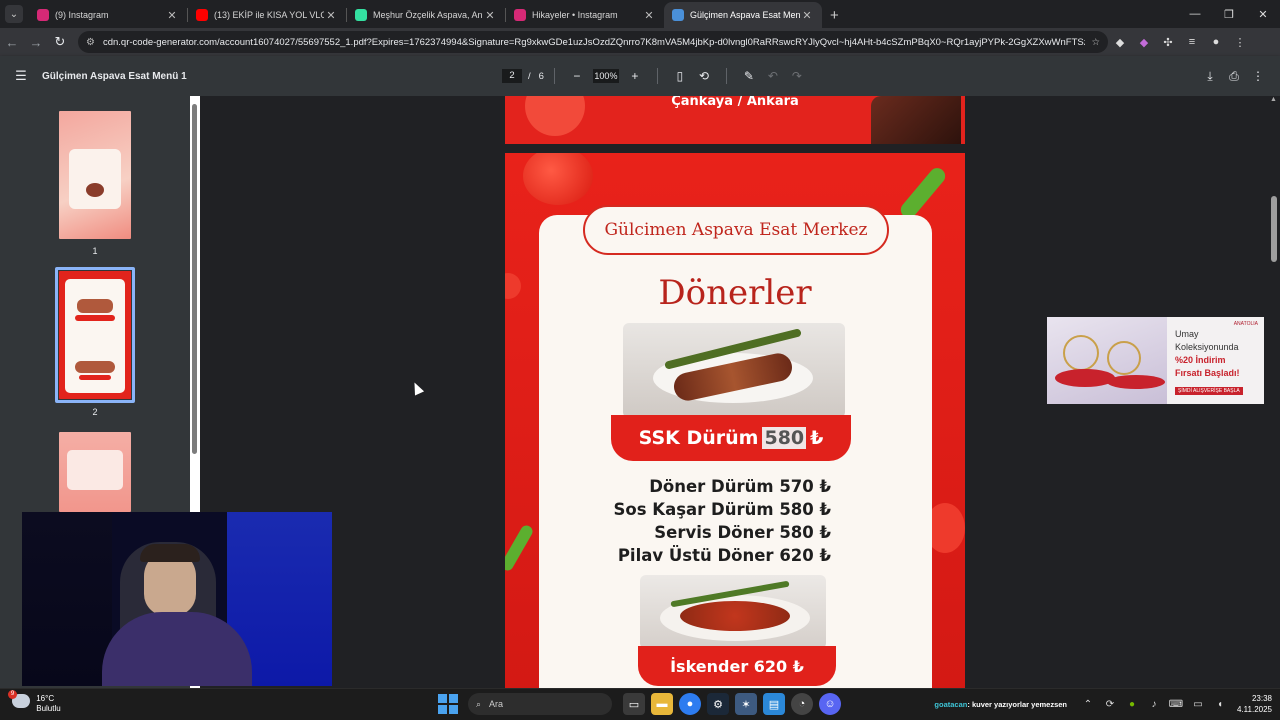  What do you see at coordinates (726, 76) in the screenshot?
I see `divider` at bounding box center [726, 76].